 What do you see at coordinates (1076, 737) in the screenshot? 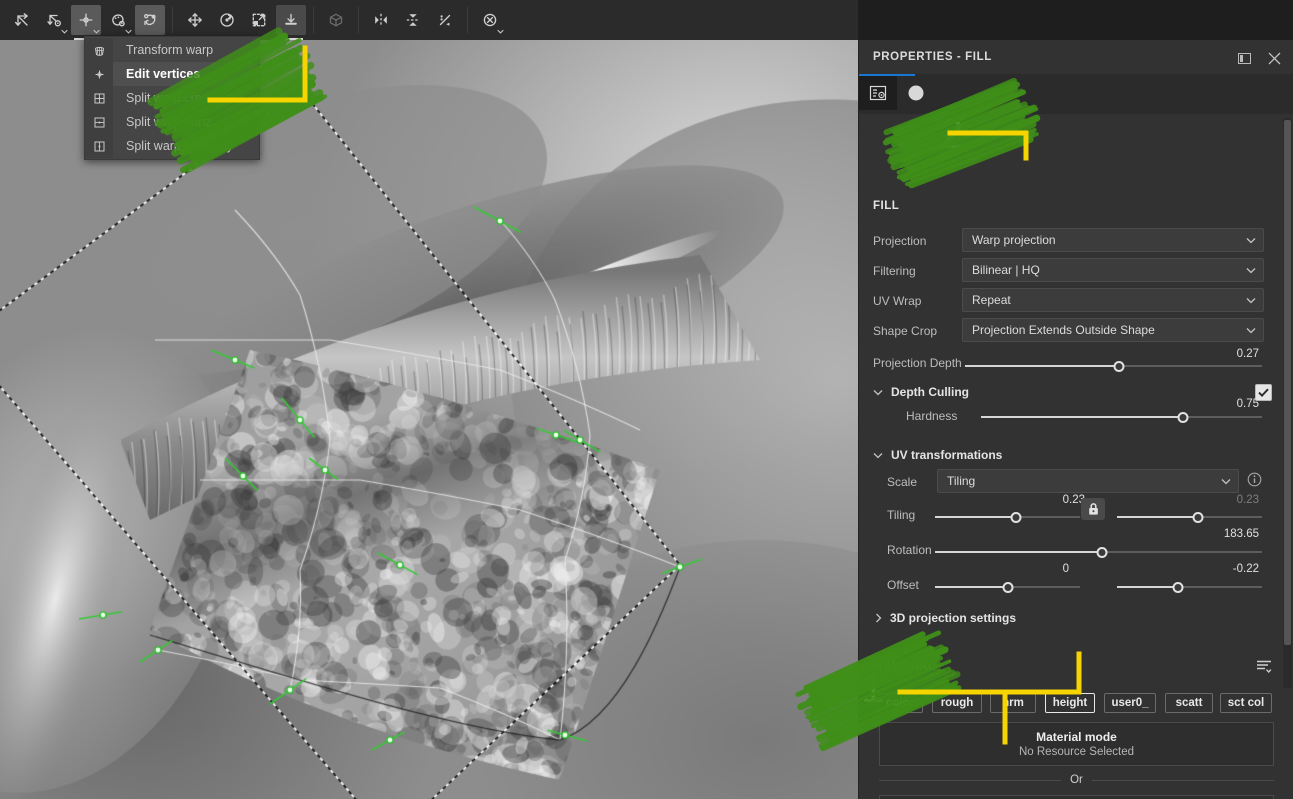
I see `material-mode-title: Material mode` at bounding box center [1076, 737].